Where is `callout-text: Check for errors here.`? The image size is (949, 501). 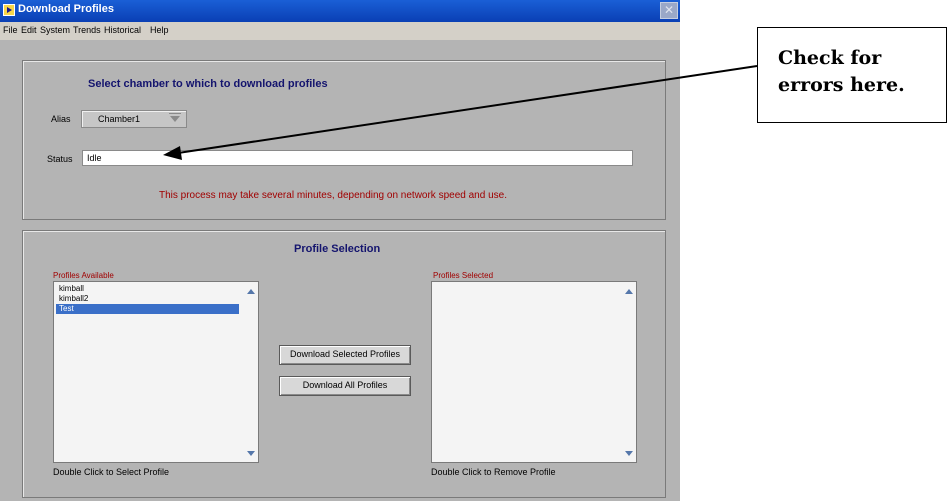
callout-text: Check for errors here. is located at coordinates (841, 72).